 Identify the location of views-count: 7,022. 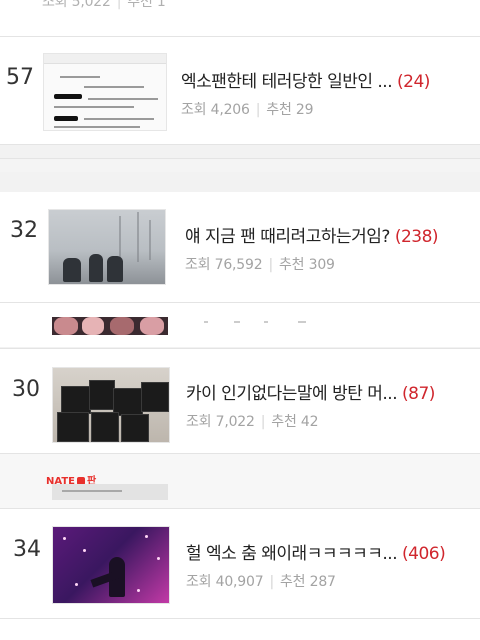
(235, 422).